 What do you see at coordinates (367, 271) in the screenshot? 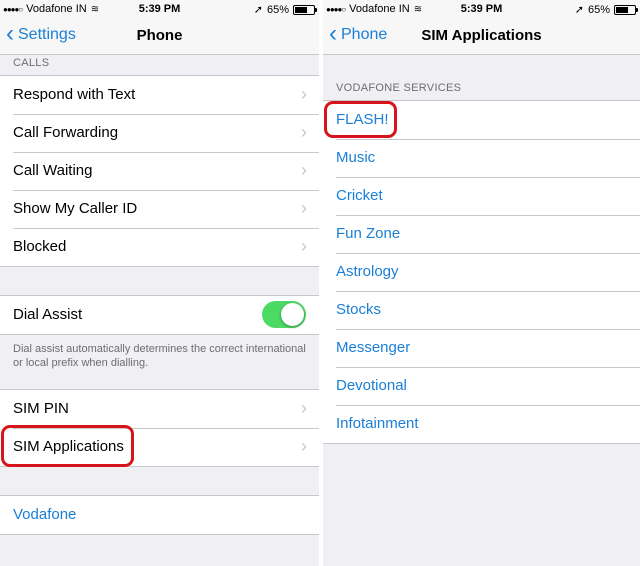
I see `service-label: Astrology` at bounding box center [367, 271].